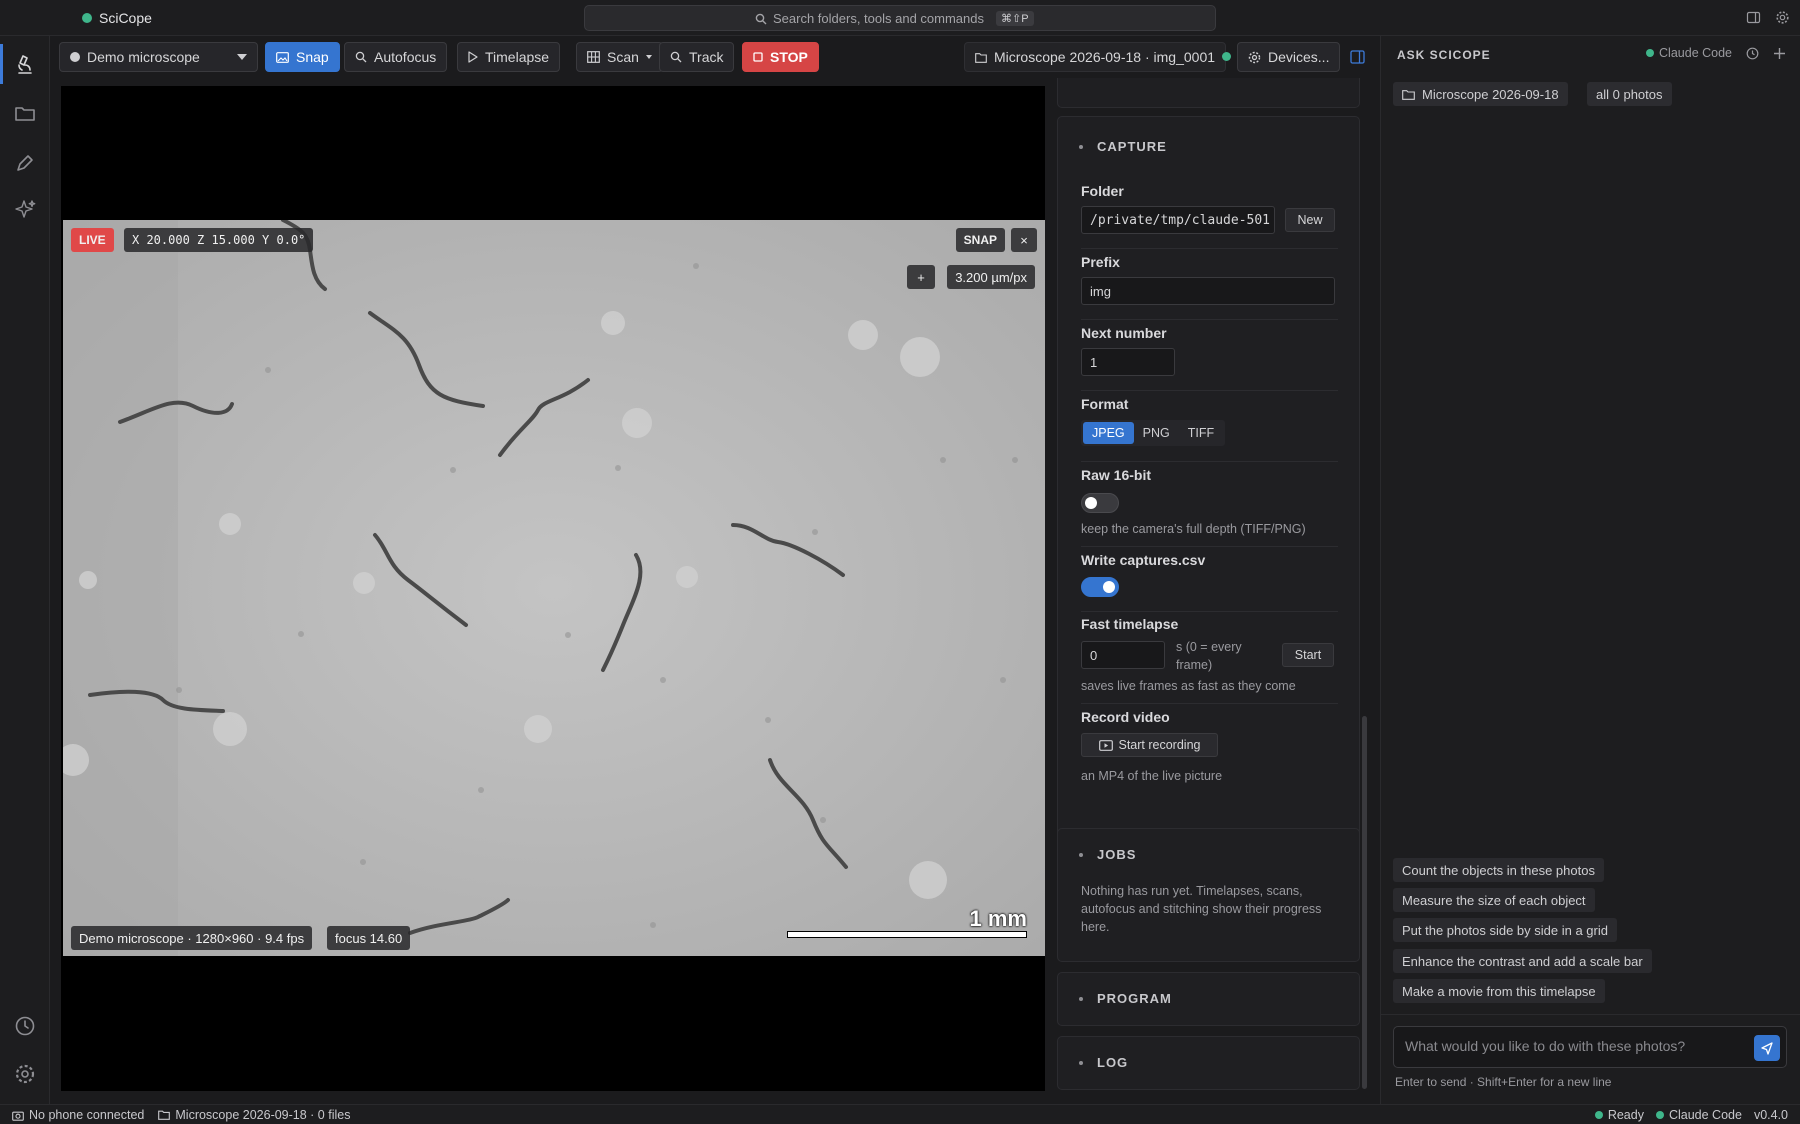 This screenshot has height=1124, width=1800. Describe the element at coordinates (1201, 433) in the screenshot. I see `format-tiff: TIFF` at that location.